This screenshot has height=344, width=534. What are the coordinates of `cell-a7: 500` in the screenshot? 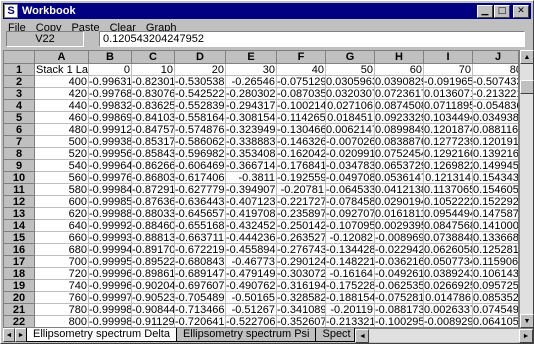 It's located at (62, 142).